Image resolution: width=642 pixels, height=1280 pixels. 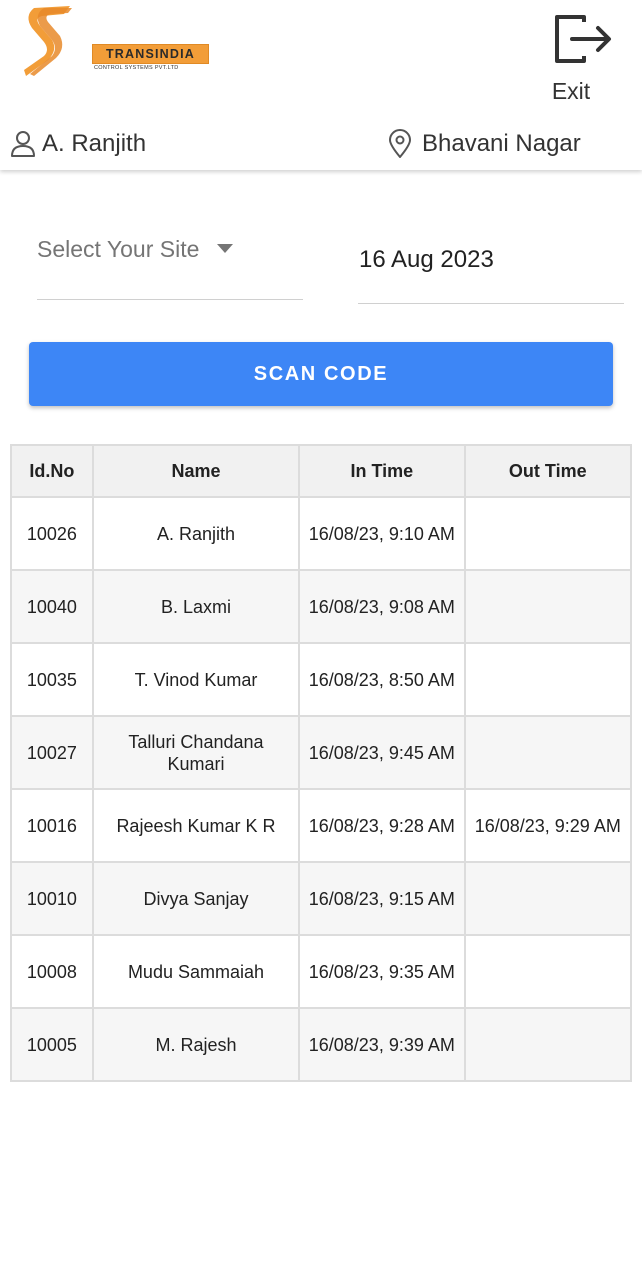 What do you see at coordinates (196, 1044) in the screenshot?
I see `cell-name: M. Rajesh` at bounding box center [196, 1044].